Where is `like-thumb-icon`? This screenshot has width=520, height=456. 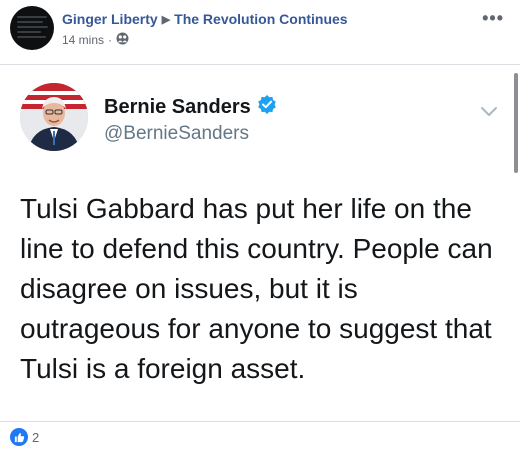
like-thumb-icon is located at coordinates (19, 437).